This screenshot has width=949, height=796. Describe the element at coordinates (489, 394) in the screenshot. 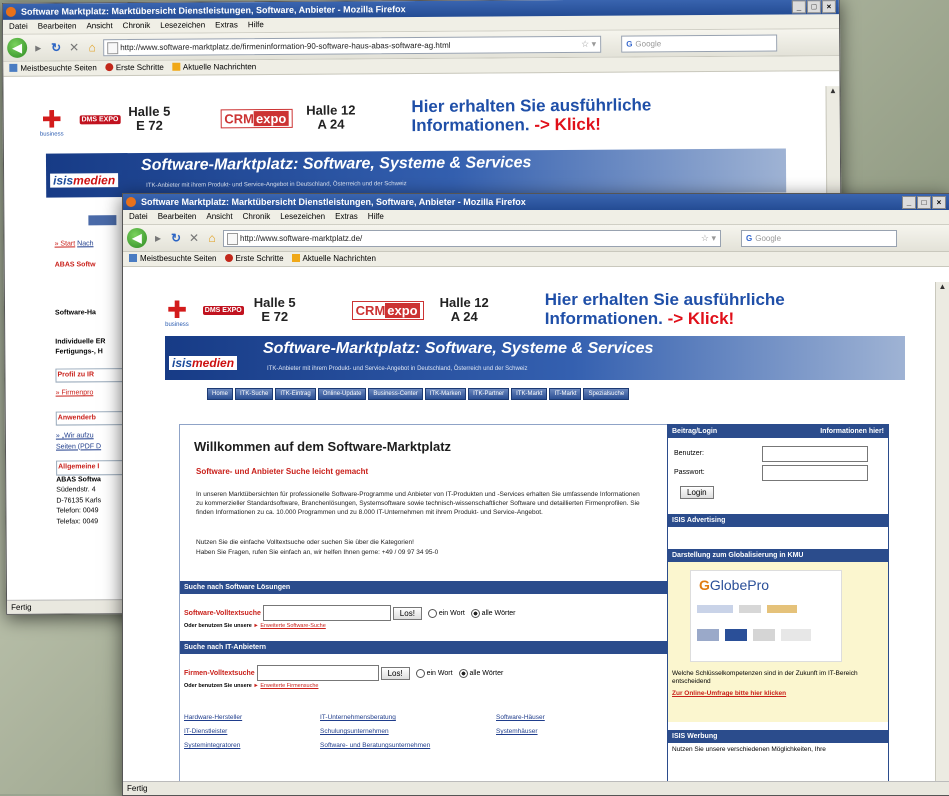

I see `nav-itk-partner: ITK-Partner` at that location.